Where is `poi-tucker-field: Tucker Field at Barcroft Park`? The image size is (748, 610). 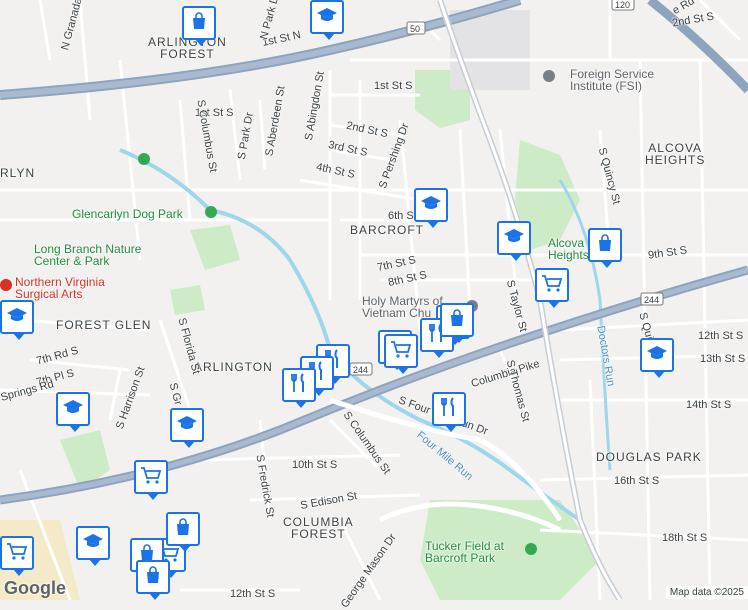
poi-tucker-field: Tucker Field at Barcroft Park is located at coordinates (464, 552).